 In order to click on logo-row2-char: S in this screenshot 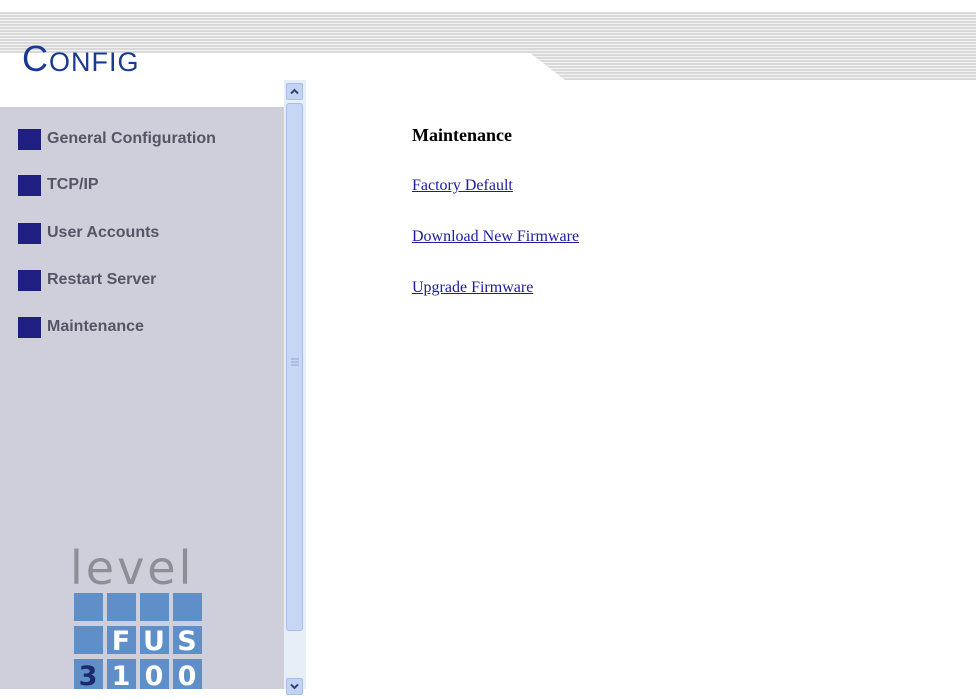, I will do `click(186, 641)`.